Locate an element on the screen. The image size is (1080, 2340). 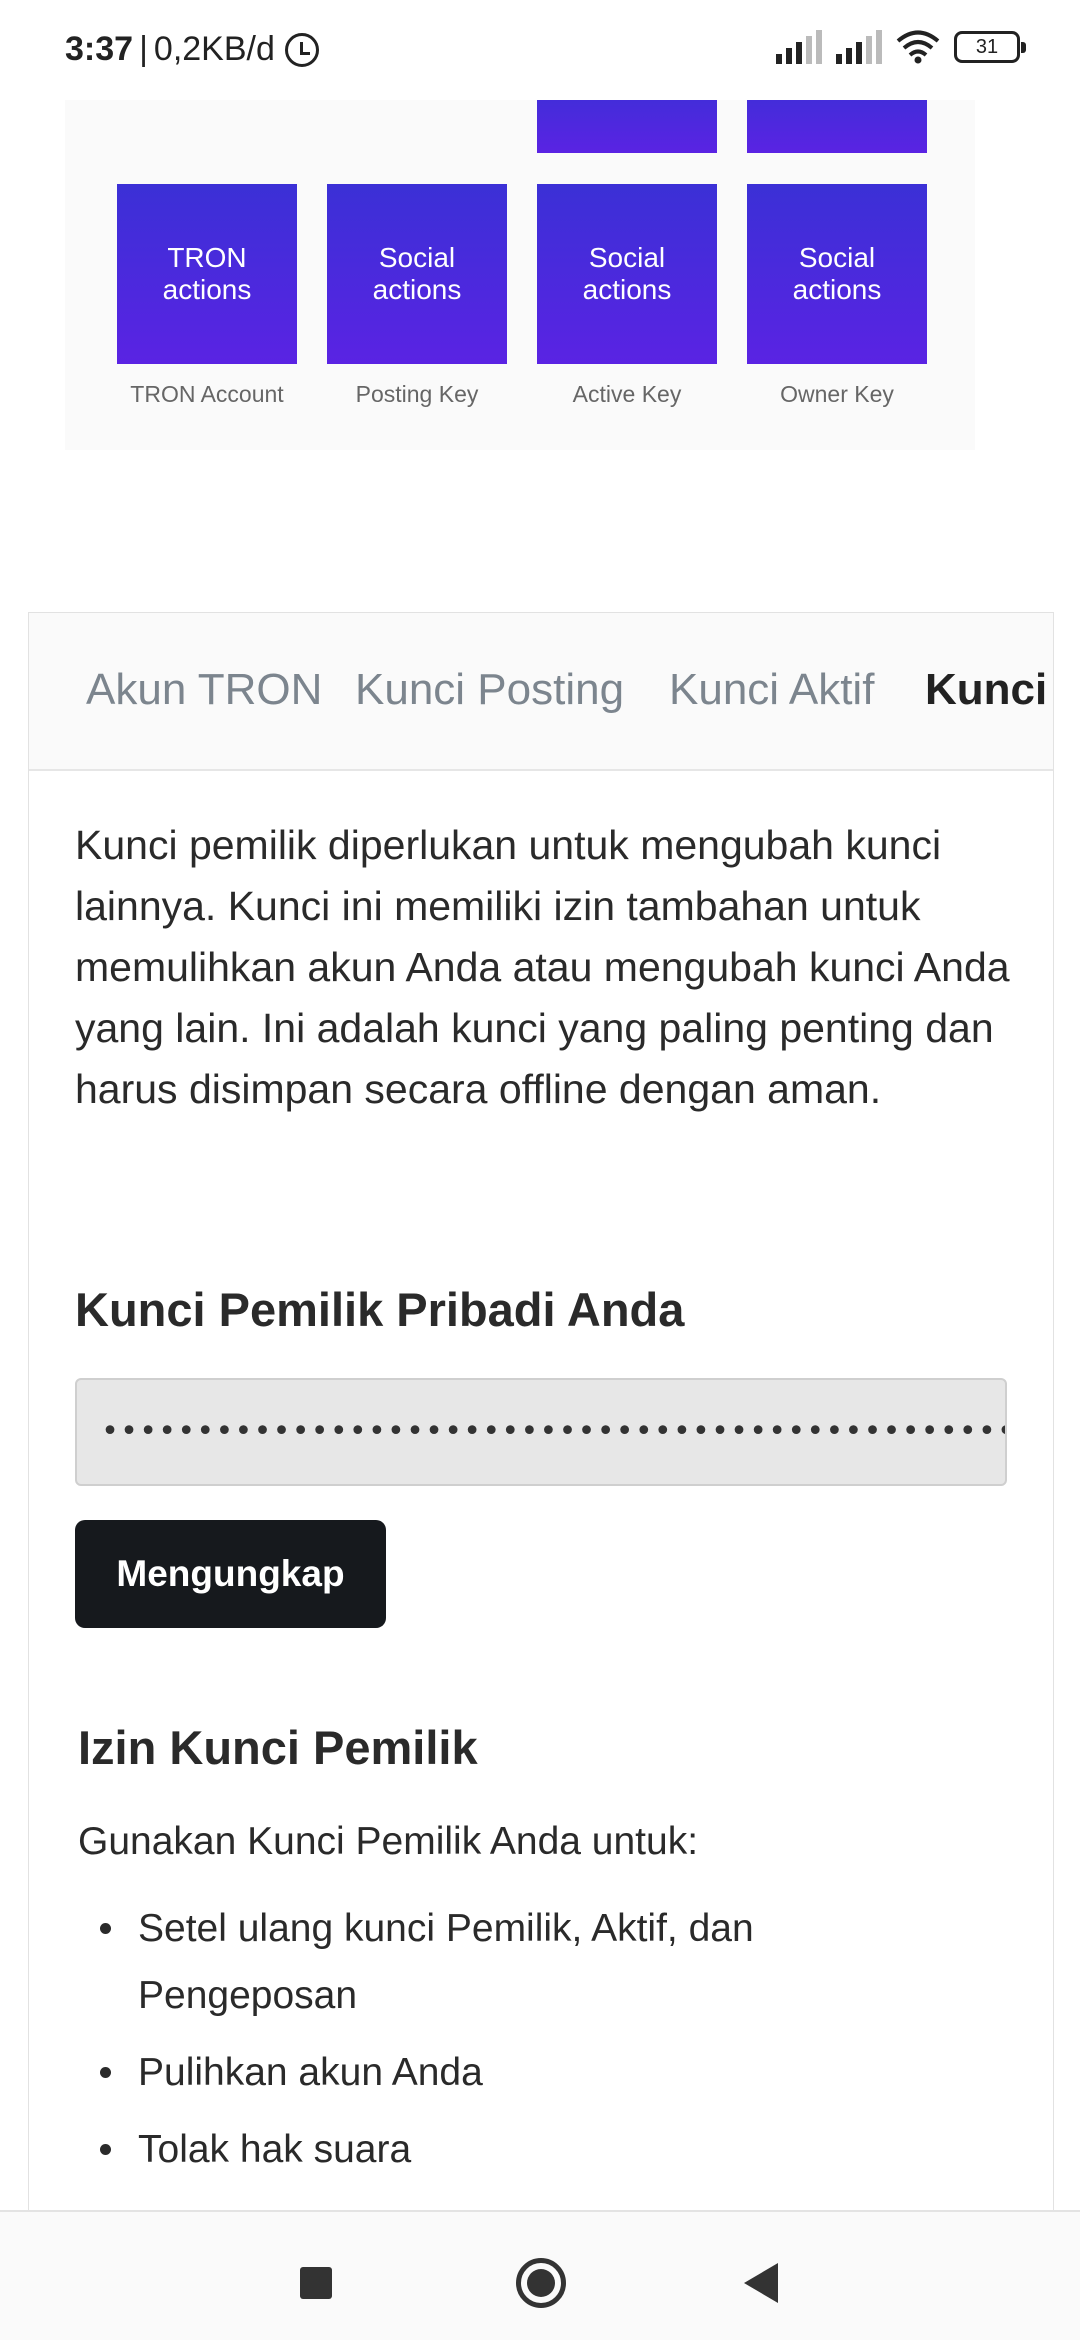
status-bar: 3:37 | 0,2KB/d 31 is located at coordinates (540, 50).